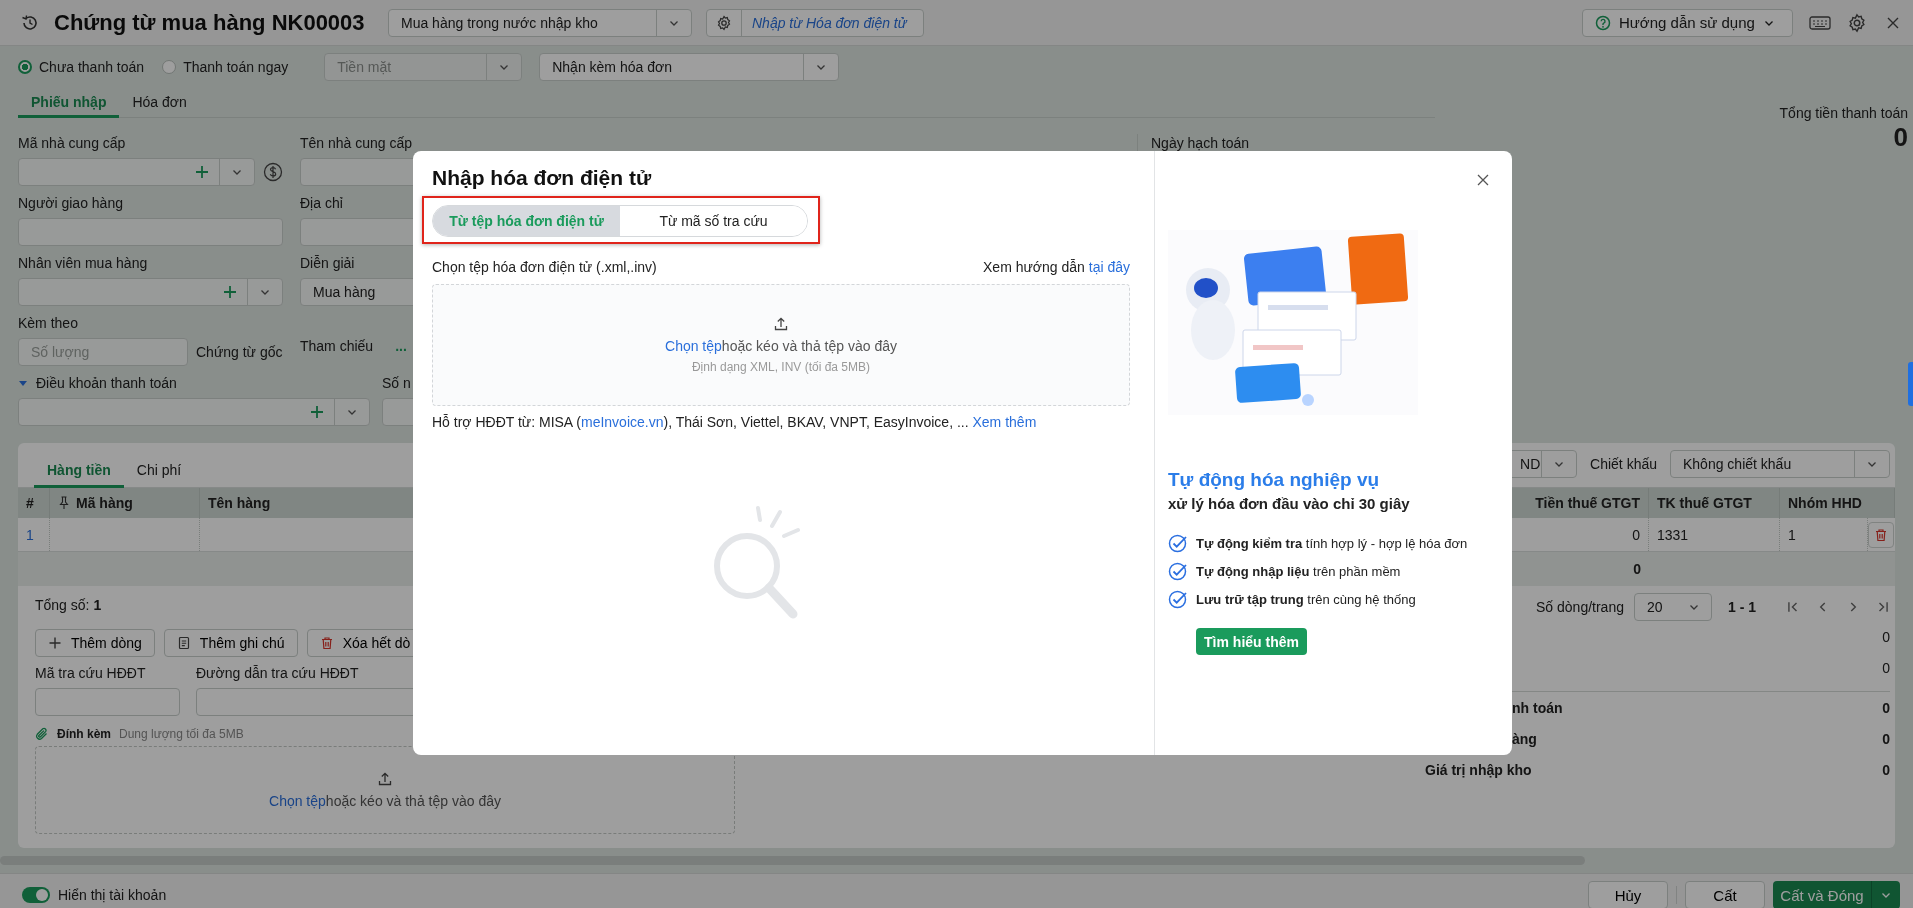 The image size is (1913, 908). What do you see at coordinates (815, 22) in the screenshot?
I see `import-einvoice-button: Nhập từ Hóa đơn điện tử` at bounding box center [815, 22].